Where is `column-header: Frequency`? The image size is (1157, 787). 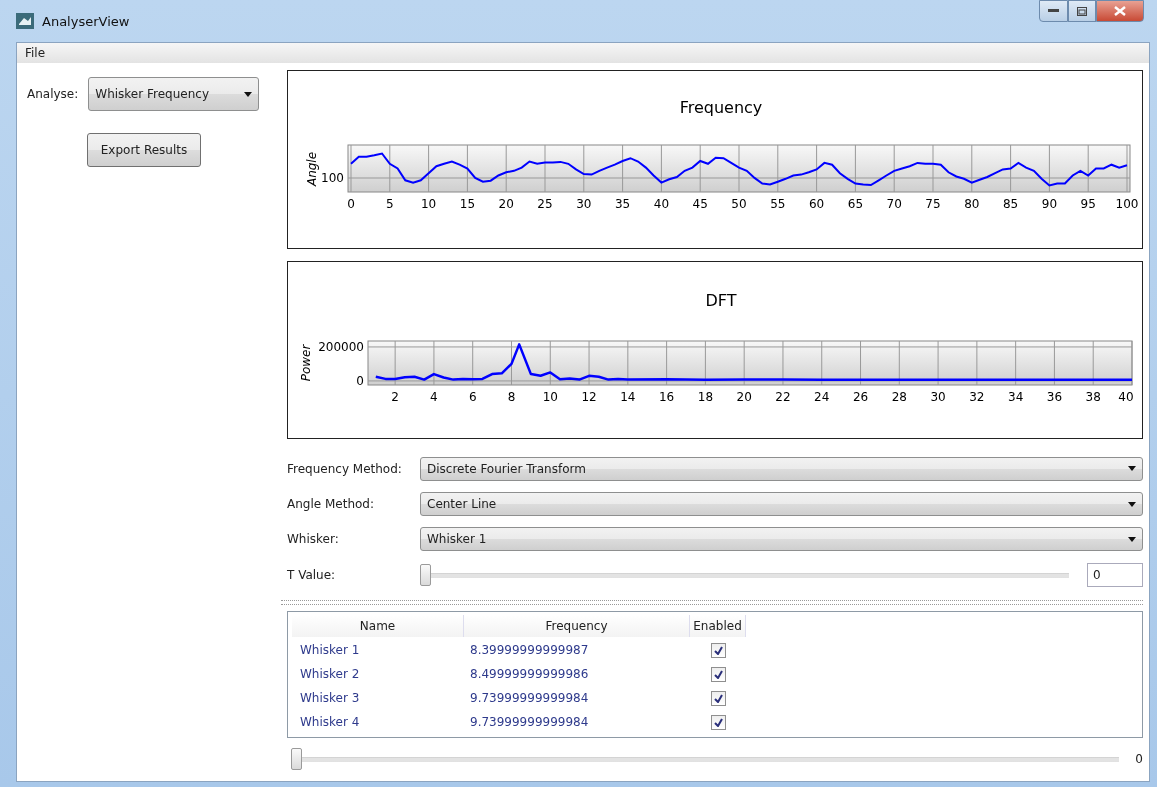 column-header: Frequency is located at coordinates (577, 626).